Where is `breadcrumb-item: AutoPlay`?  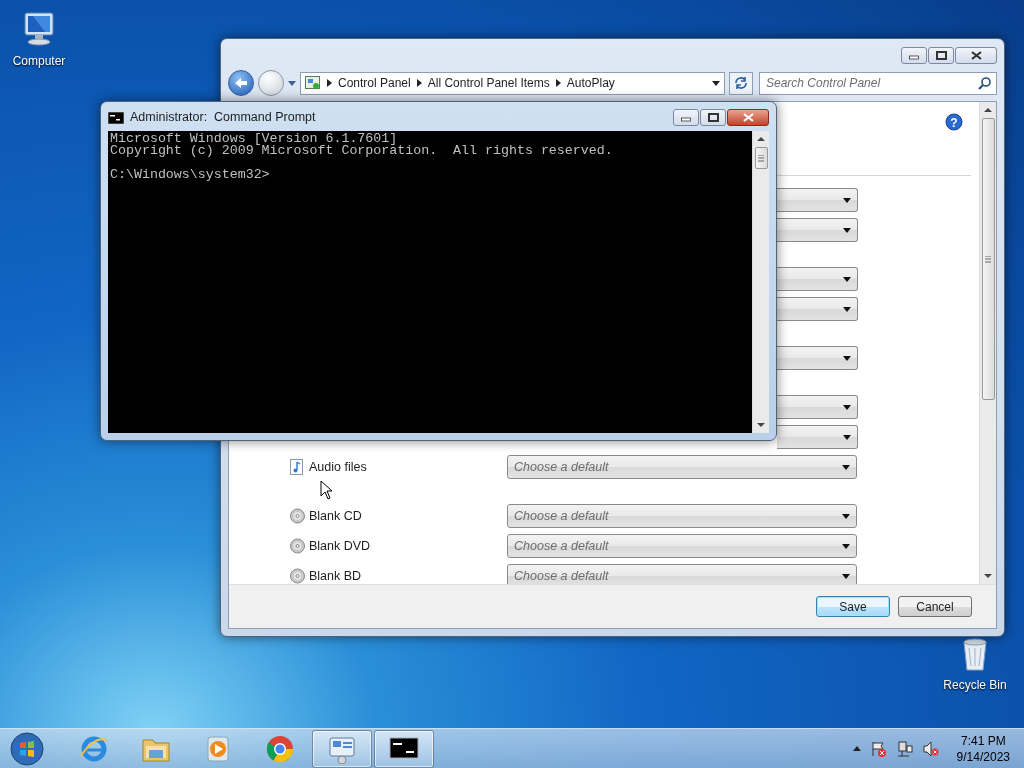 breadcrumb-item: AutoPlay is located at coordinates (590, 83).